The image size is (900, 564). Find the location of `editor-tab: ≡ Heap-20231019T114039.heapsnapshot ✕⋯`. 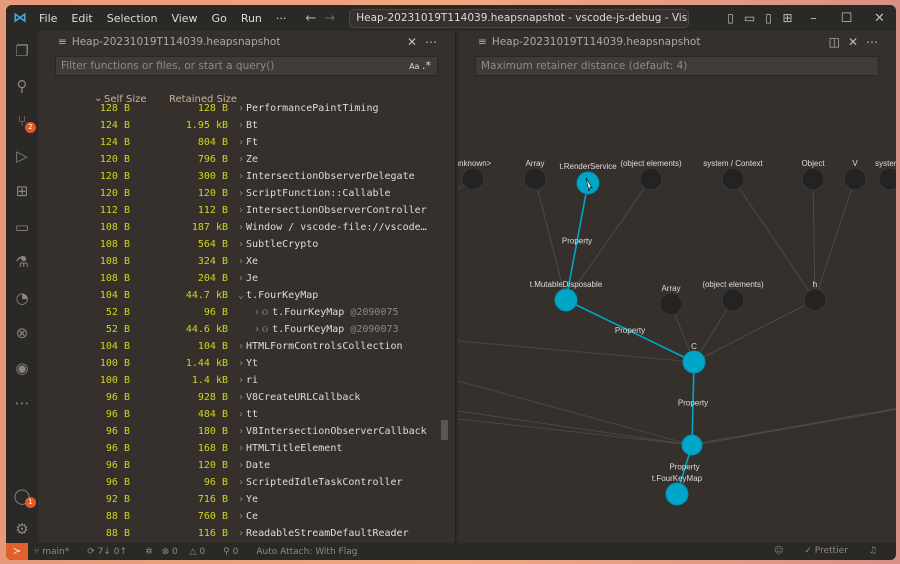

editor-tab: ≡ Heap-20231019T114039.heapsnapshot ✕⋯ is located at coordinates (246, 42).